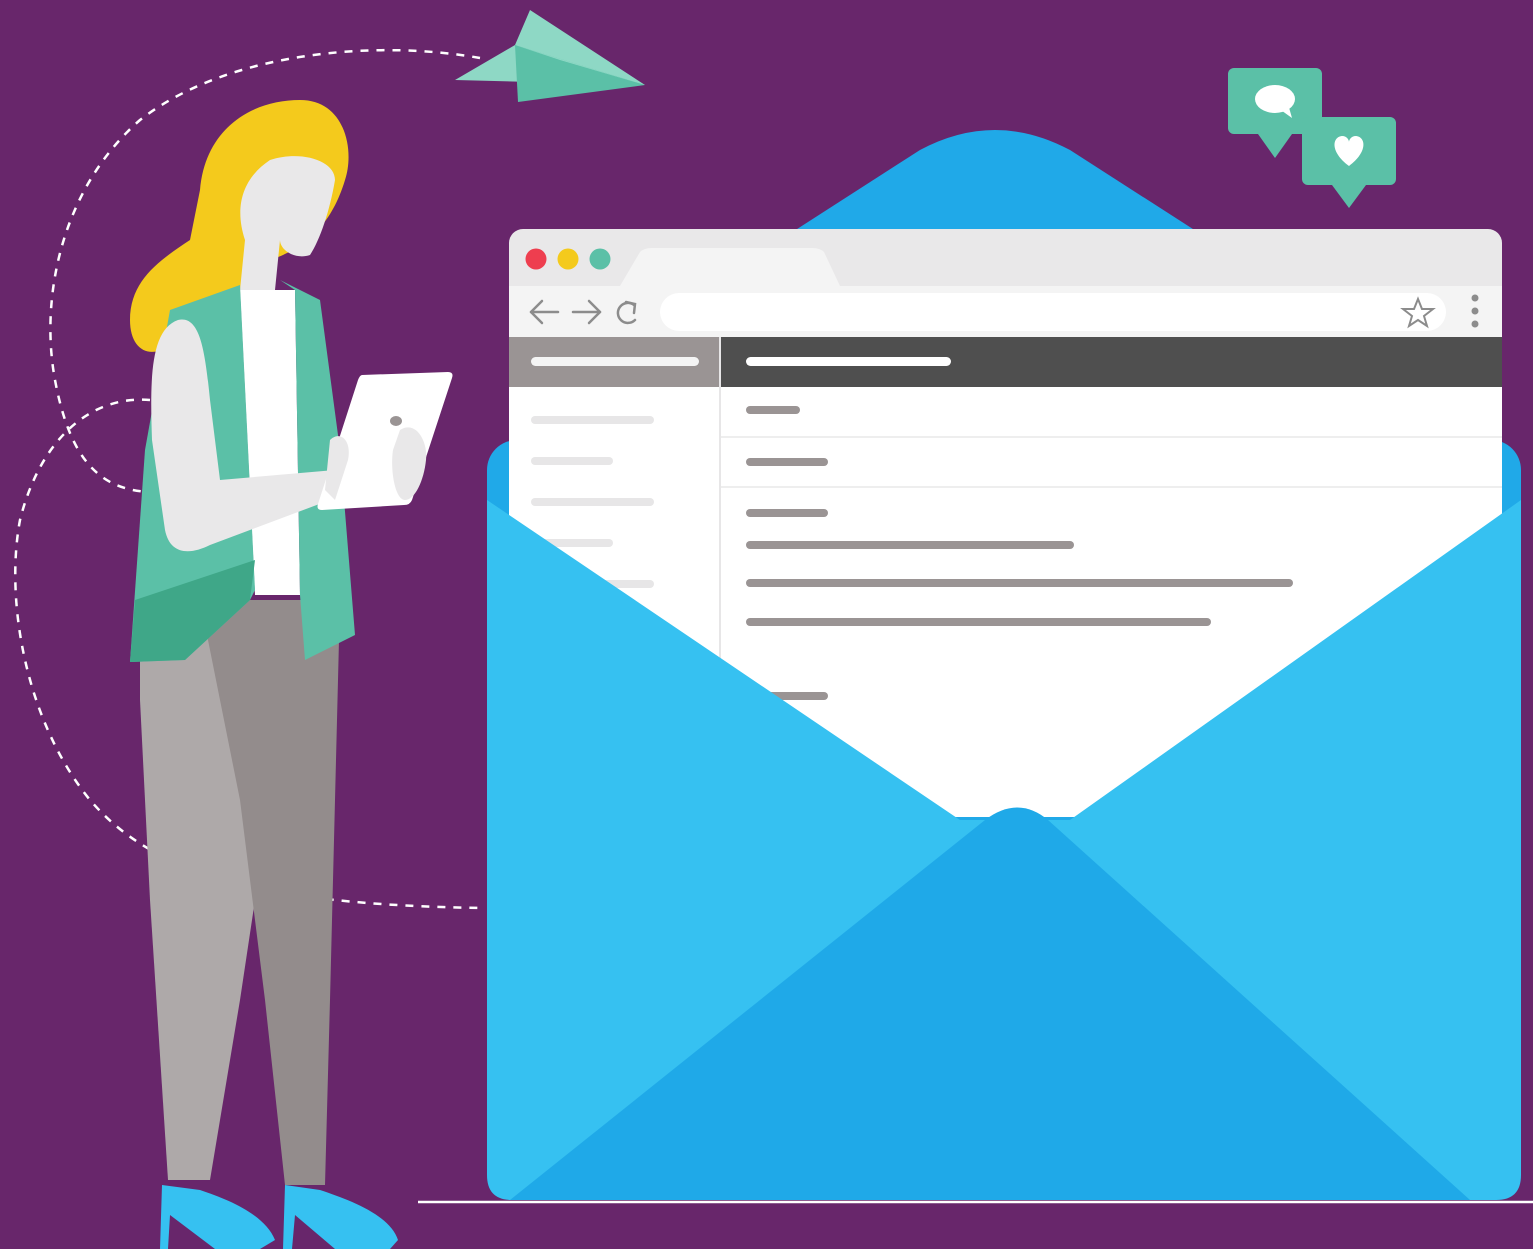 The image size is (1533, 1249). Describe the element at coordinates (1475, 311) in the screenshot. I see `menu-kebab-icon` at that location.